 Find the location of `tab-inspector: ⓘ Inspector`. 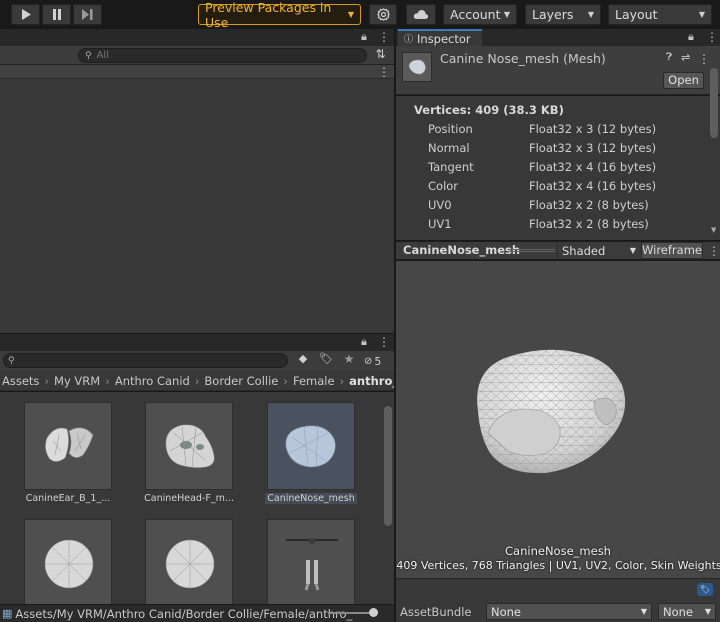

tab-inspector: ⓘ Inspector is located at coordinates (440, 37).